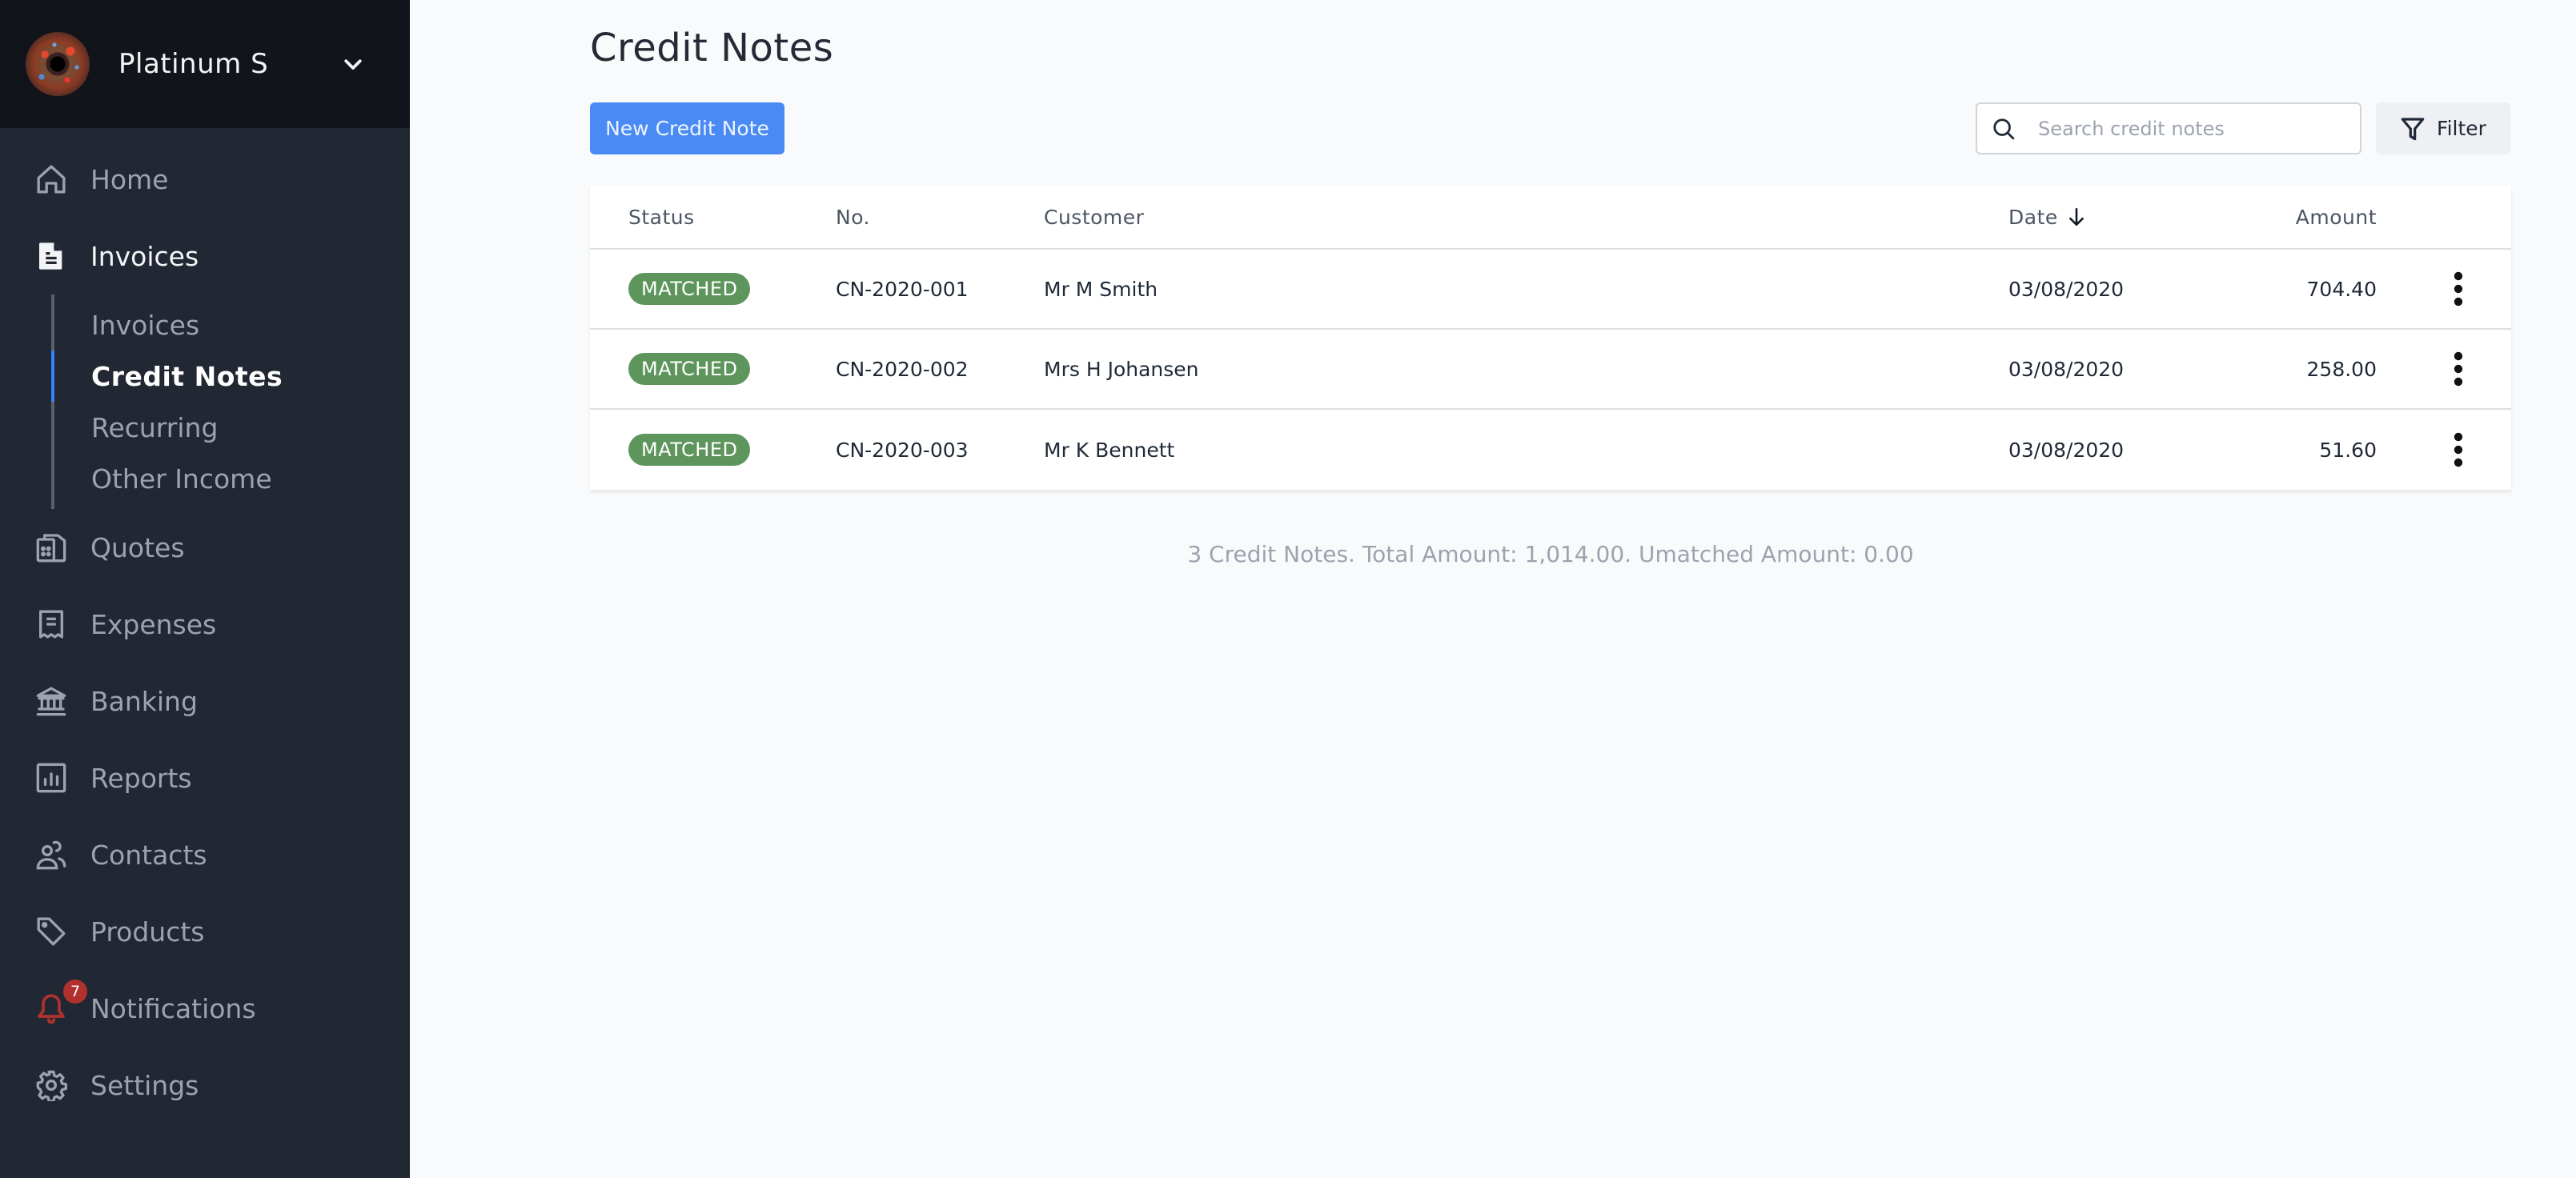 The width and height of the screenshot is (2576, 1178). What do you see at coordinates (902, 289) in the screenshot?
I see `credit-note-number: CN-2020-001` at bounding box center [902, 289].